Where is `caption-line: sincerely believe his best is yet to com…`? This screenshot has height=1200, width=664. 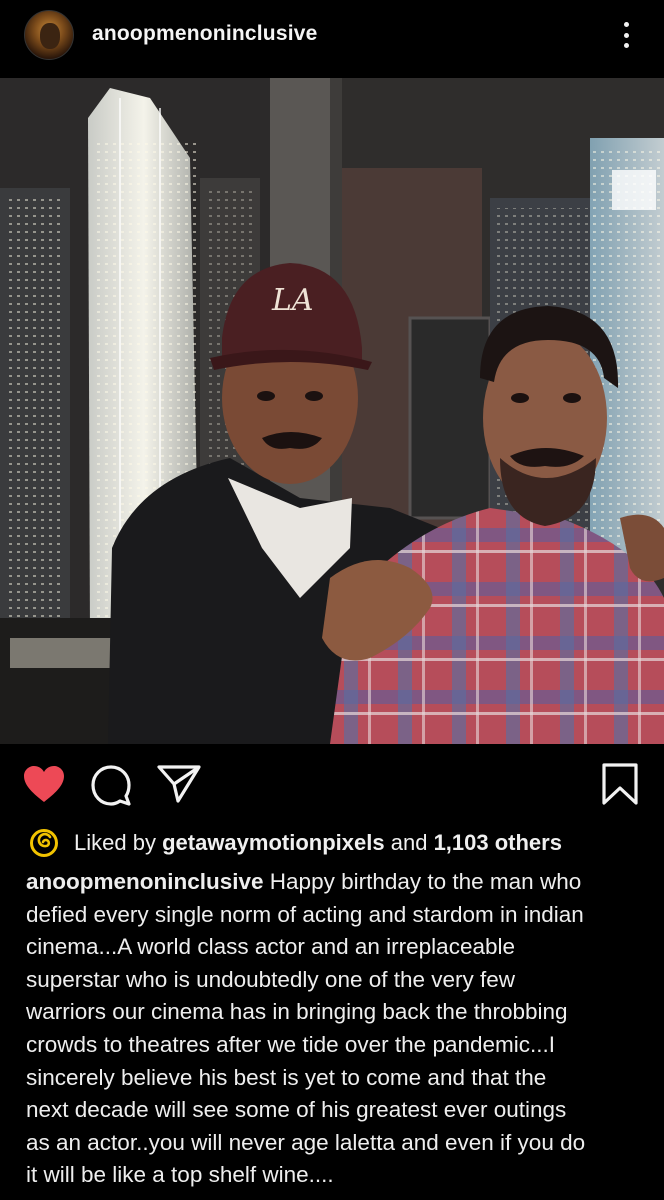
caption-line: sincerely believe his best is yet to com… is located at coordinates (286, 1077).